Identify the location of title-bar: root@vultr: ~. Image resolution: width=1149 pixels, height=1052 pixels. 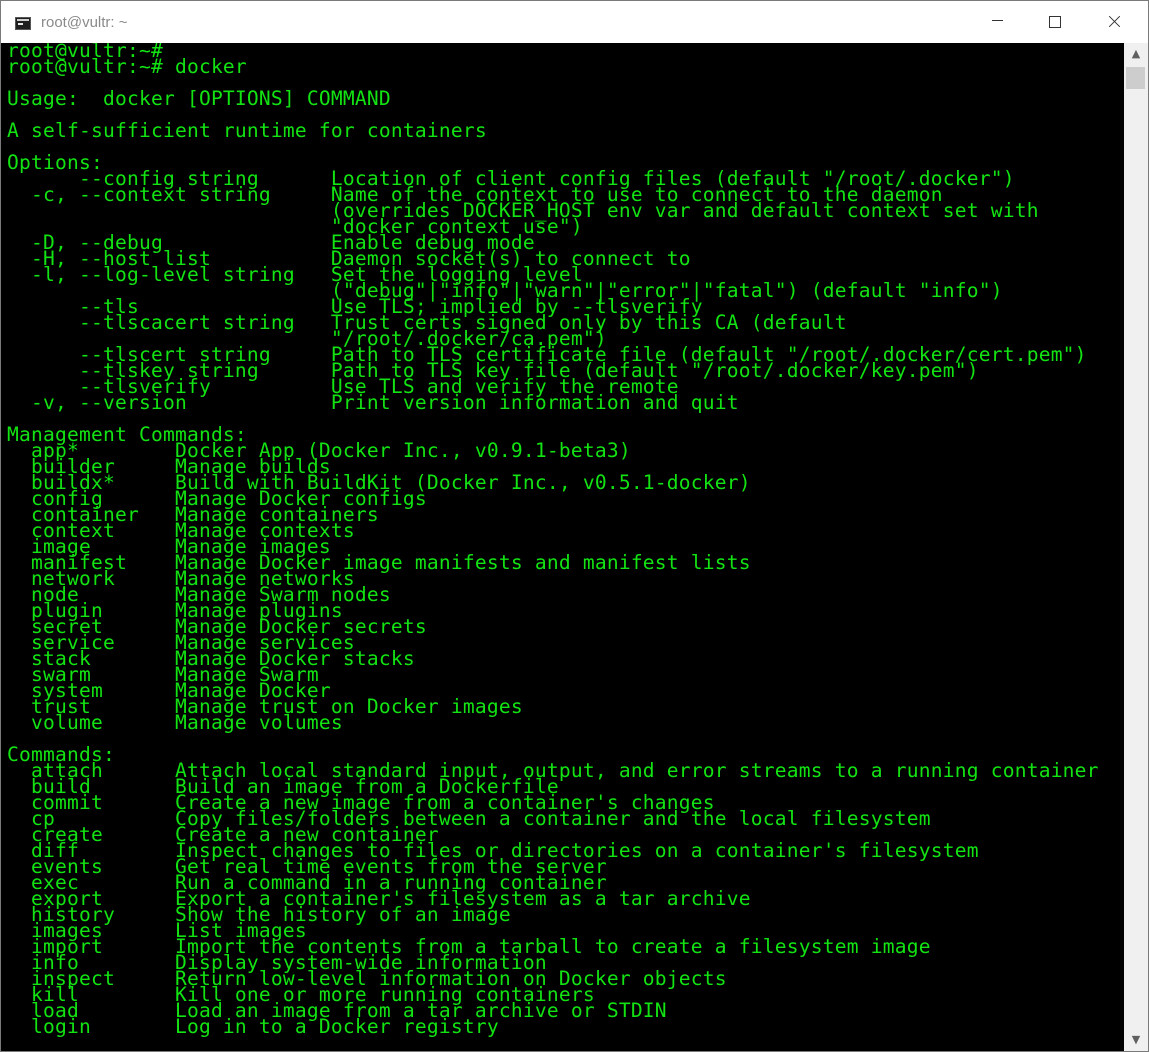
(574, 22).